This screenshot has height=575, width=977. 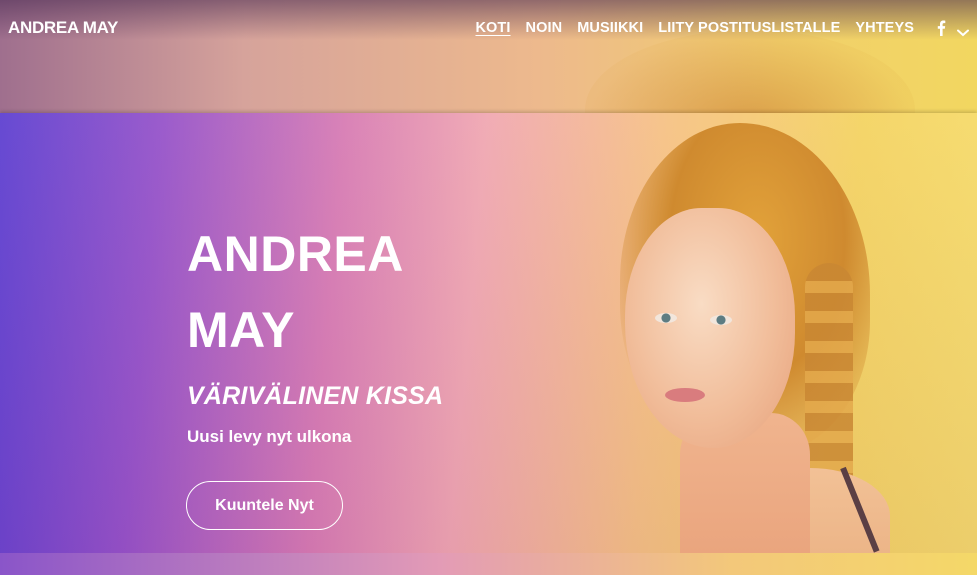 I want to click on album-title: VÄRIVÄLINEN KISSA, so click(x=315, y=396).